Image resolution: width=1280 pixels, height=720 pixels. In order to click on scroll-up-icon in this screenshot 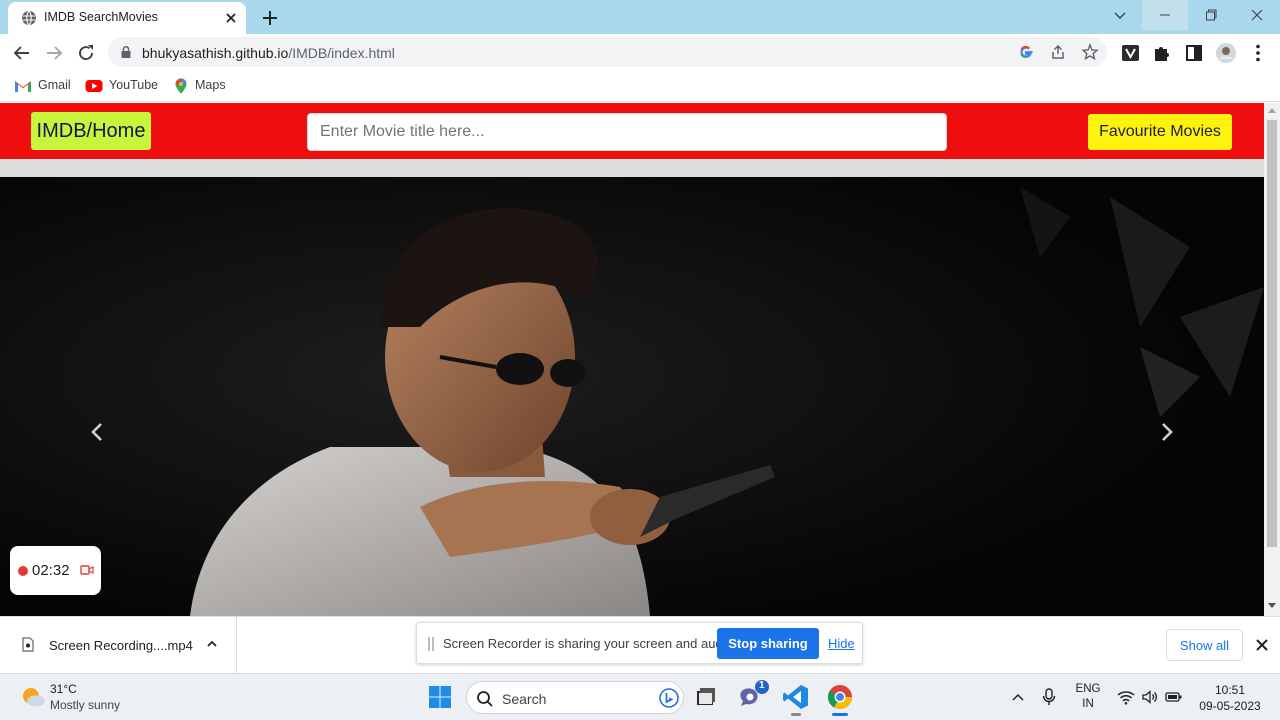, I will do `click(1272, 110)`.